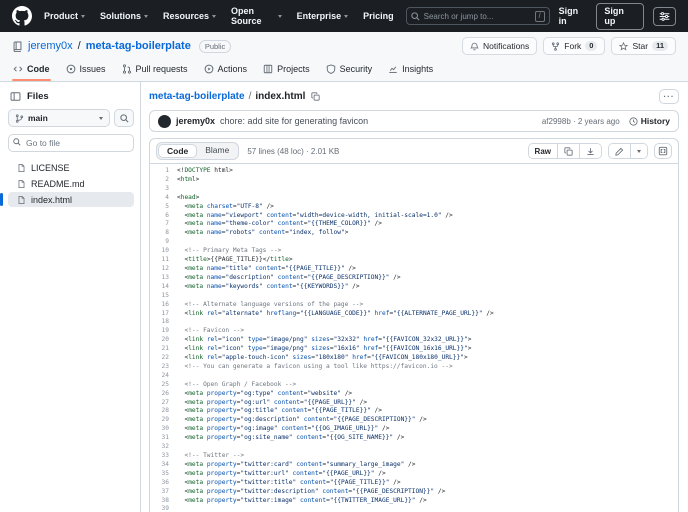 The height and width of the screenshot is (512, 688). I want to click on commit-author-link: jeremy0x, so click(195, 121).